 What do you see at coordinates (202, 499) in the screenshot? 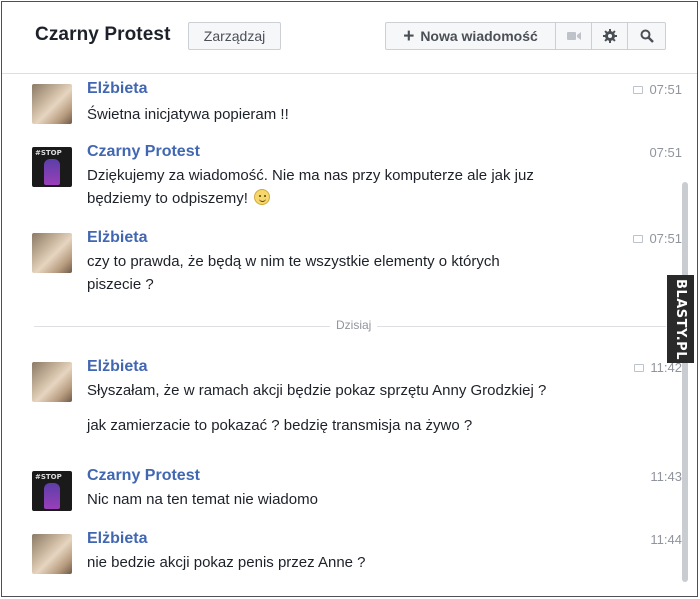
I see `message-text: Nic nam na ten temat nie wiadomo` at bounding box center [202, 499].